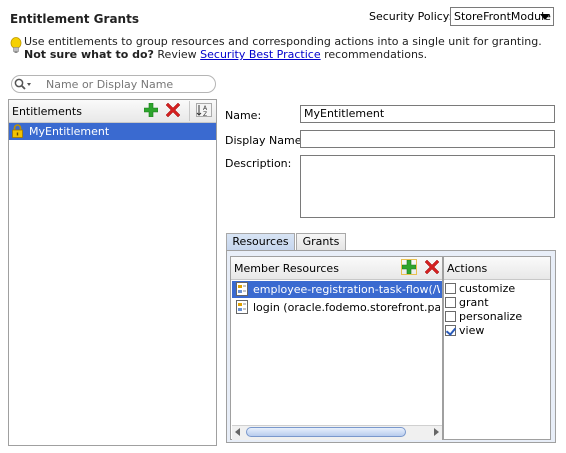 The width and height of the screenshot is (566, 453). I want to click on header-divider, so click(189, 111).